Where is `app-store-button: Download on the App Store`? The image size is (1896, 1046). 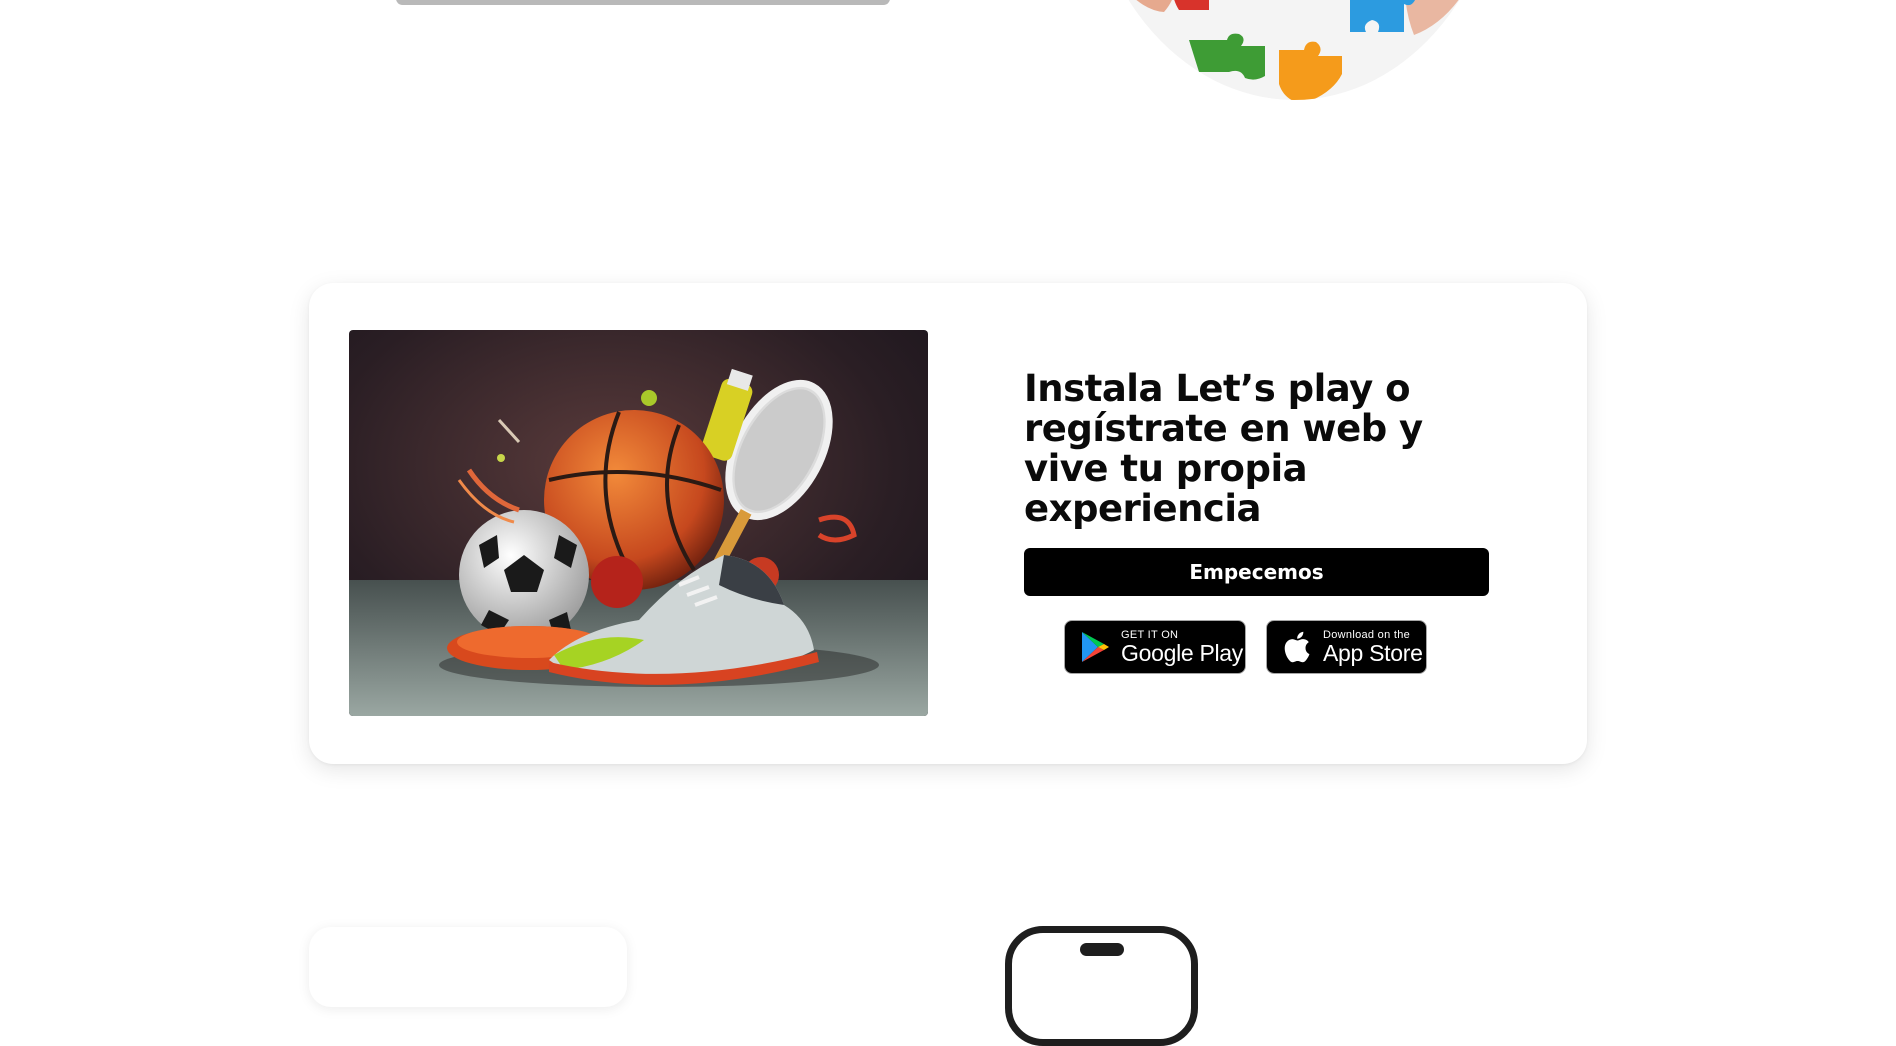 app-store-button: Download on the App Store is located at coordinates (1346, 647).